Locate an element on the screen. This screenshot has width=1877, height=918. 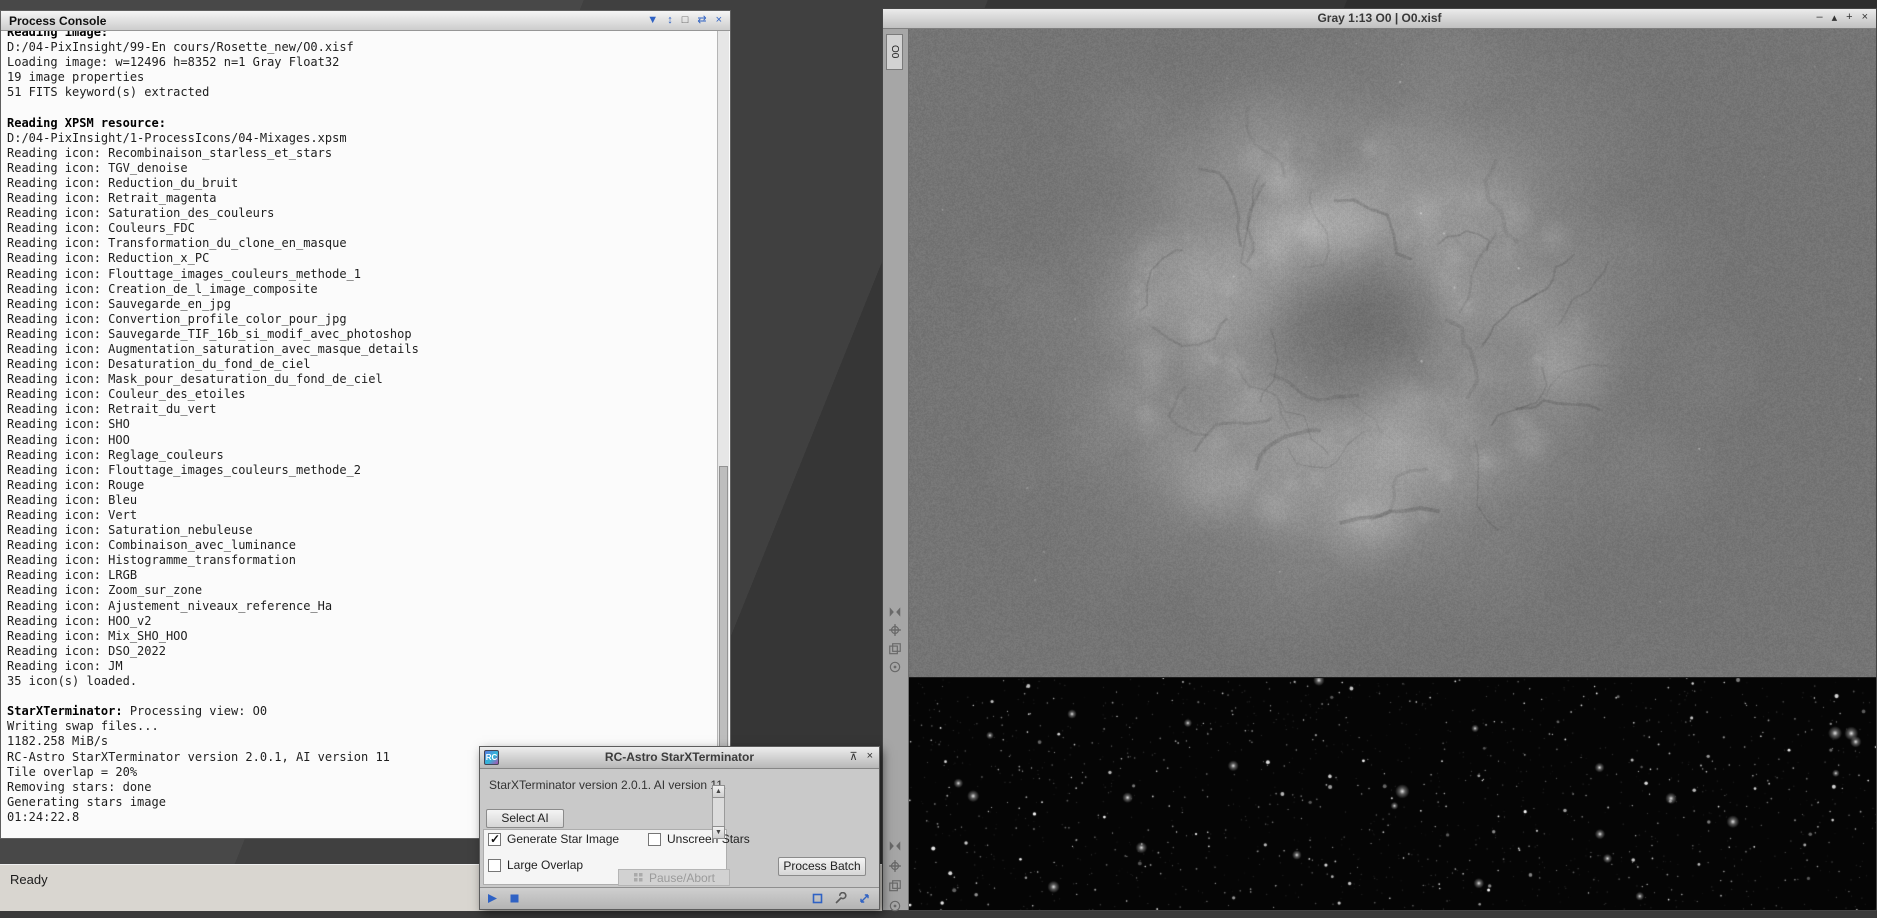
console-line: Reading icon: HOO is located at coordinates (68, 439).